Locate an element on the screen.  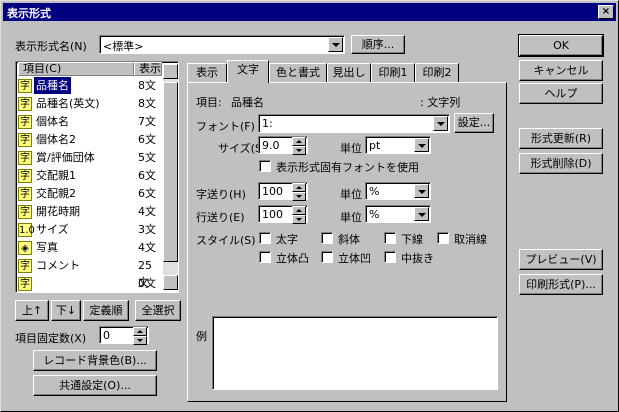
move-up-button: 上↑ is located at coordinates (32, 310).